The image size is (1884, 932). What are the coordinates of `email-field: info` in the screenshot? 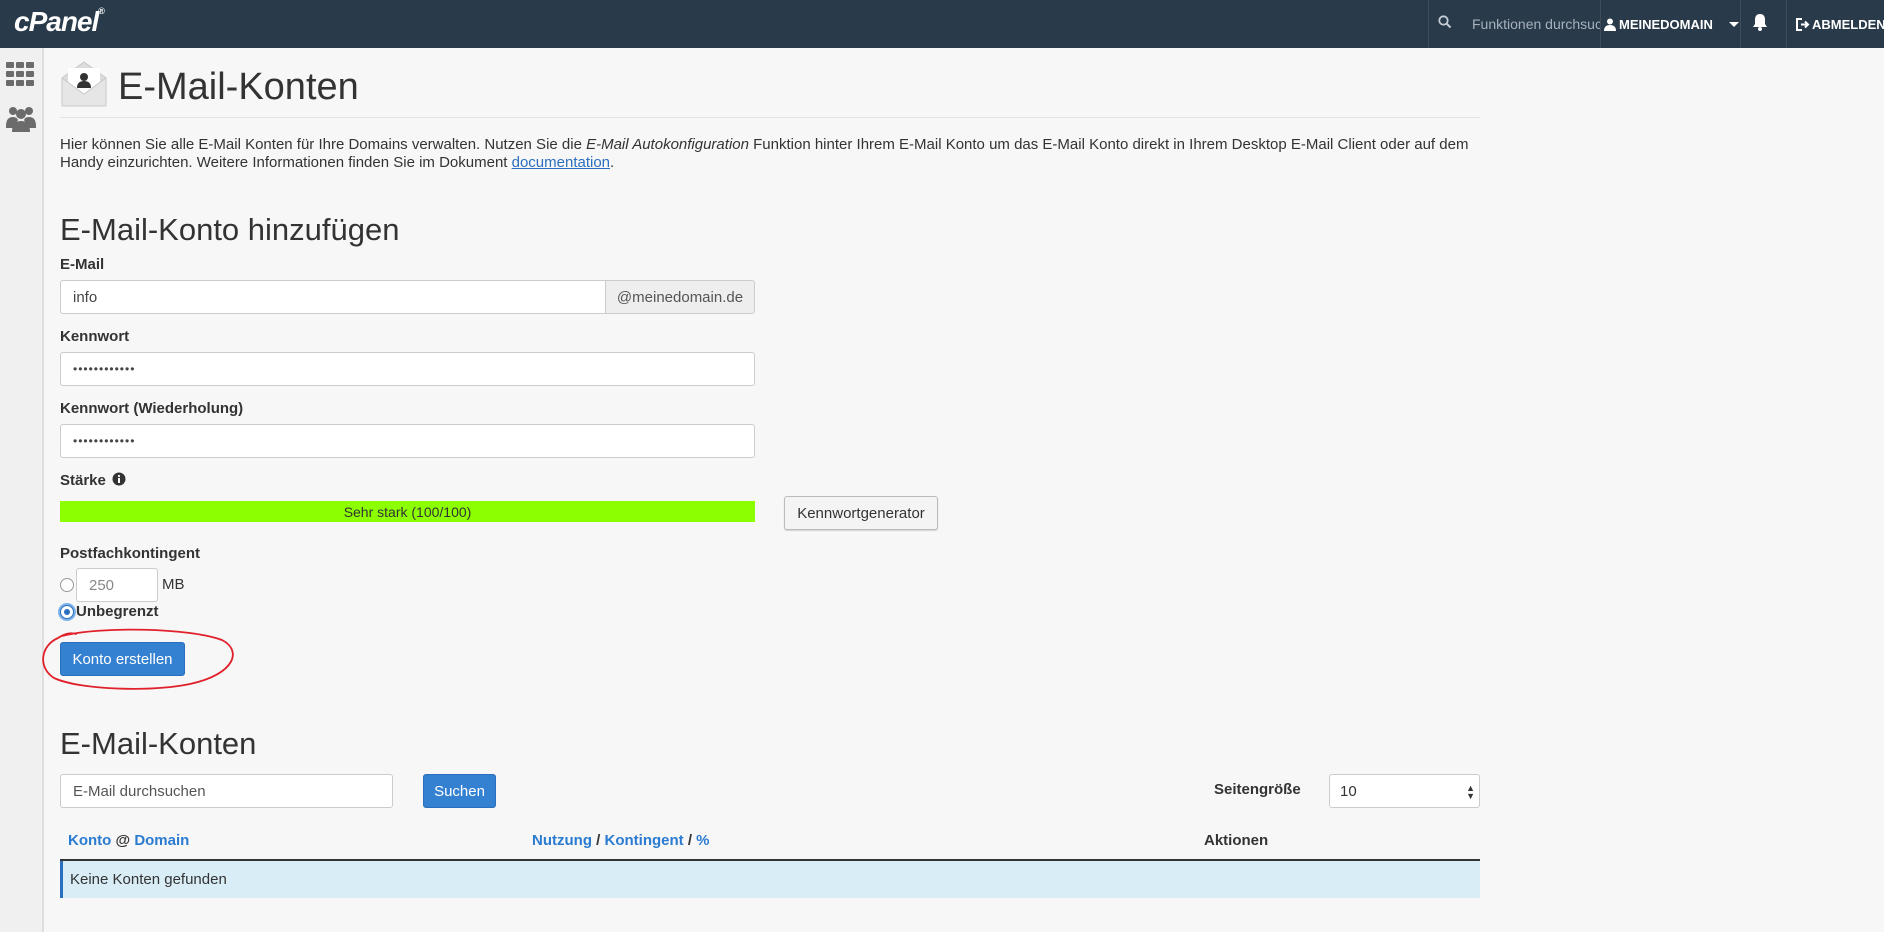 It's located at (333, 297).